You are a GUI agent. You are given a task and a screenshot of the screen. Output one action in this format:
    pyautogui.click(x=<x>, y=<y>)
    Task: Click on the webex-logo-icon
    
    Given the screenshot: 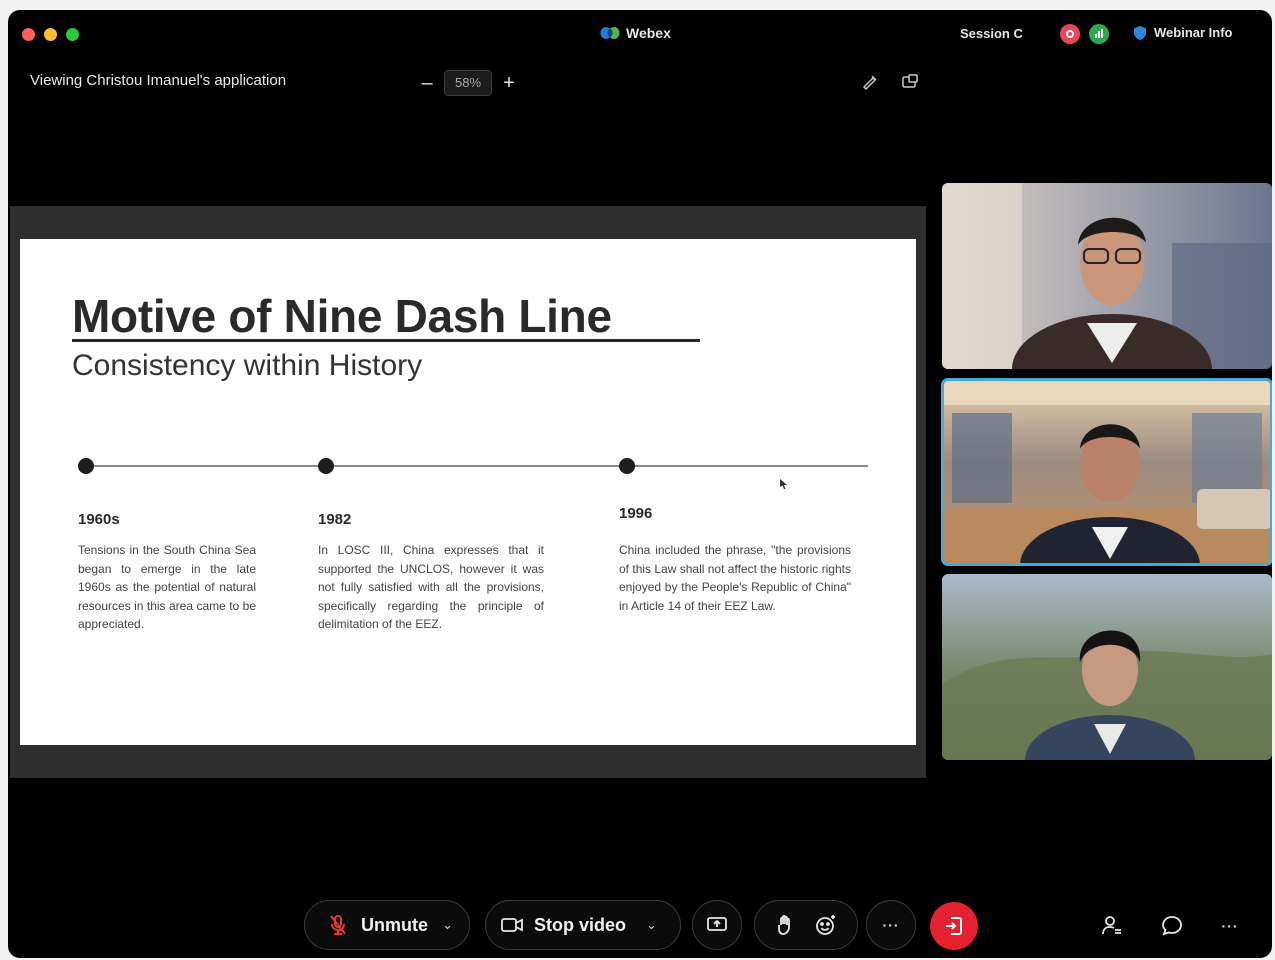 What is the action you would take?
    pyautogui.click(x=610, y=33)
    